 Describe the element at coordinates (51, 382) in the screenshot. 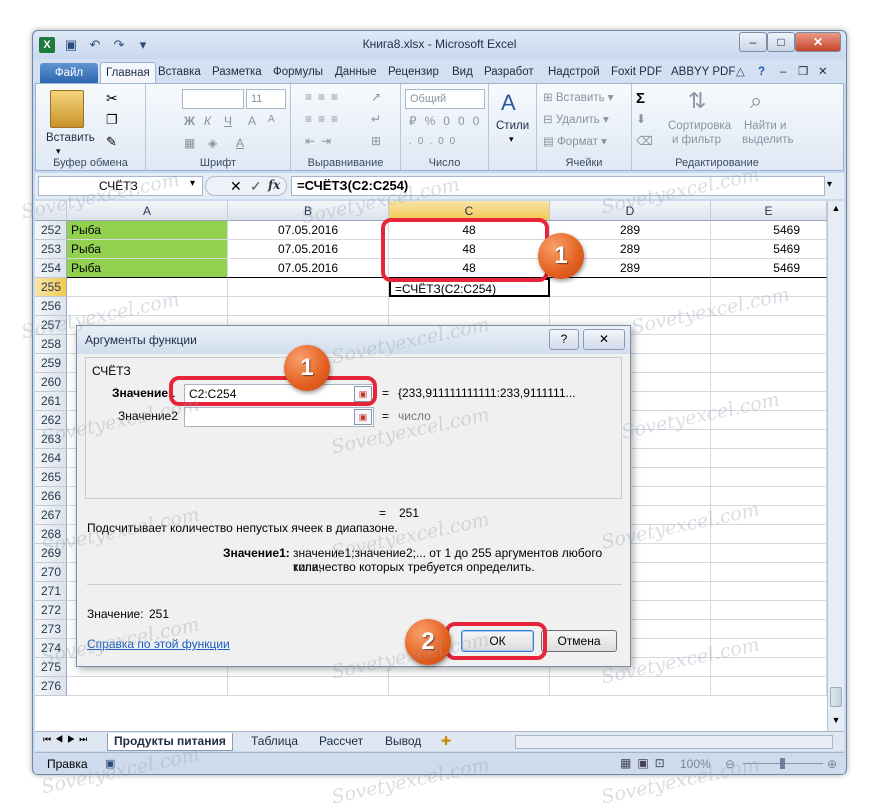

I see `row-header: 260` at that location.